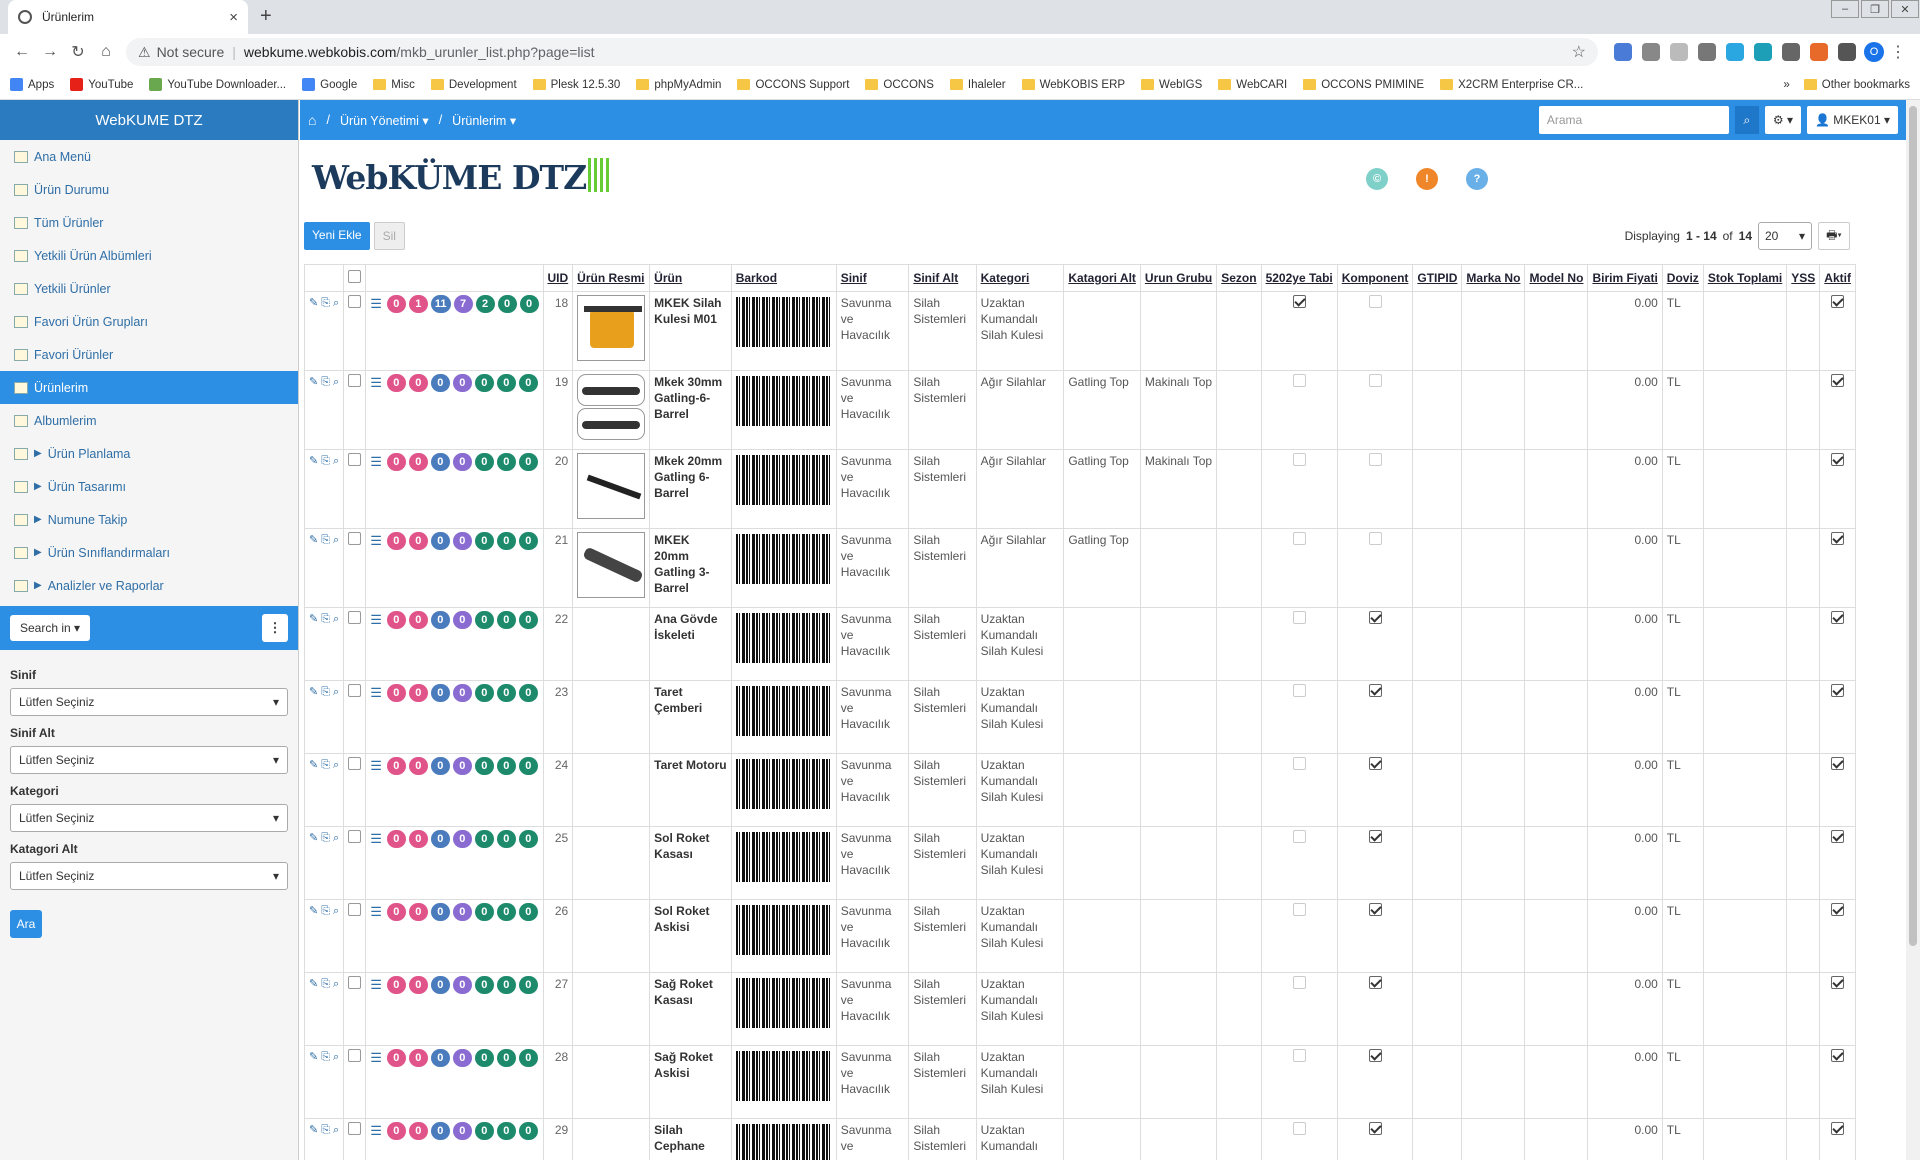 The width and height of the screenshot is (1920, 1160). What do you see at coordinates (149, 354) in the screenshot?
I see `sidebar-item: Favori Ürünler` at bounding box center [149, 354].